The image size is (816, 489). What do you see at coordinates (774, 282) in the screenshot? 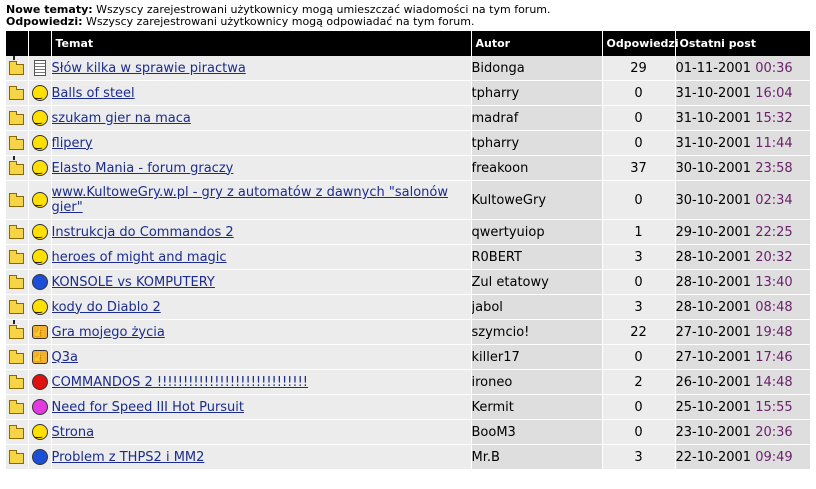
I see `last-post-time: 13:40` at bounding box center [774, 282].